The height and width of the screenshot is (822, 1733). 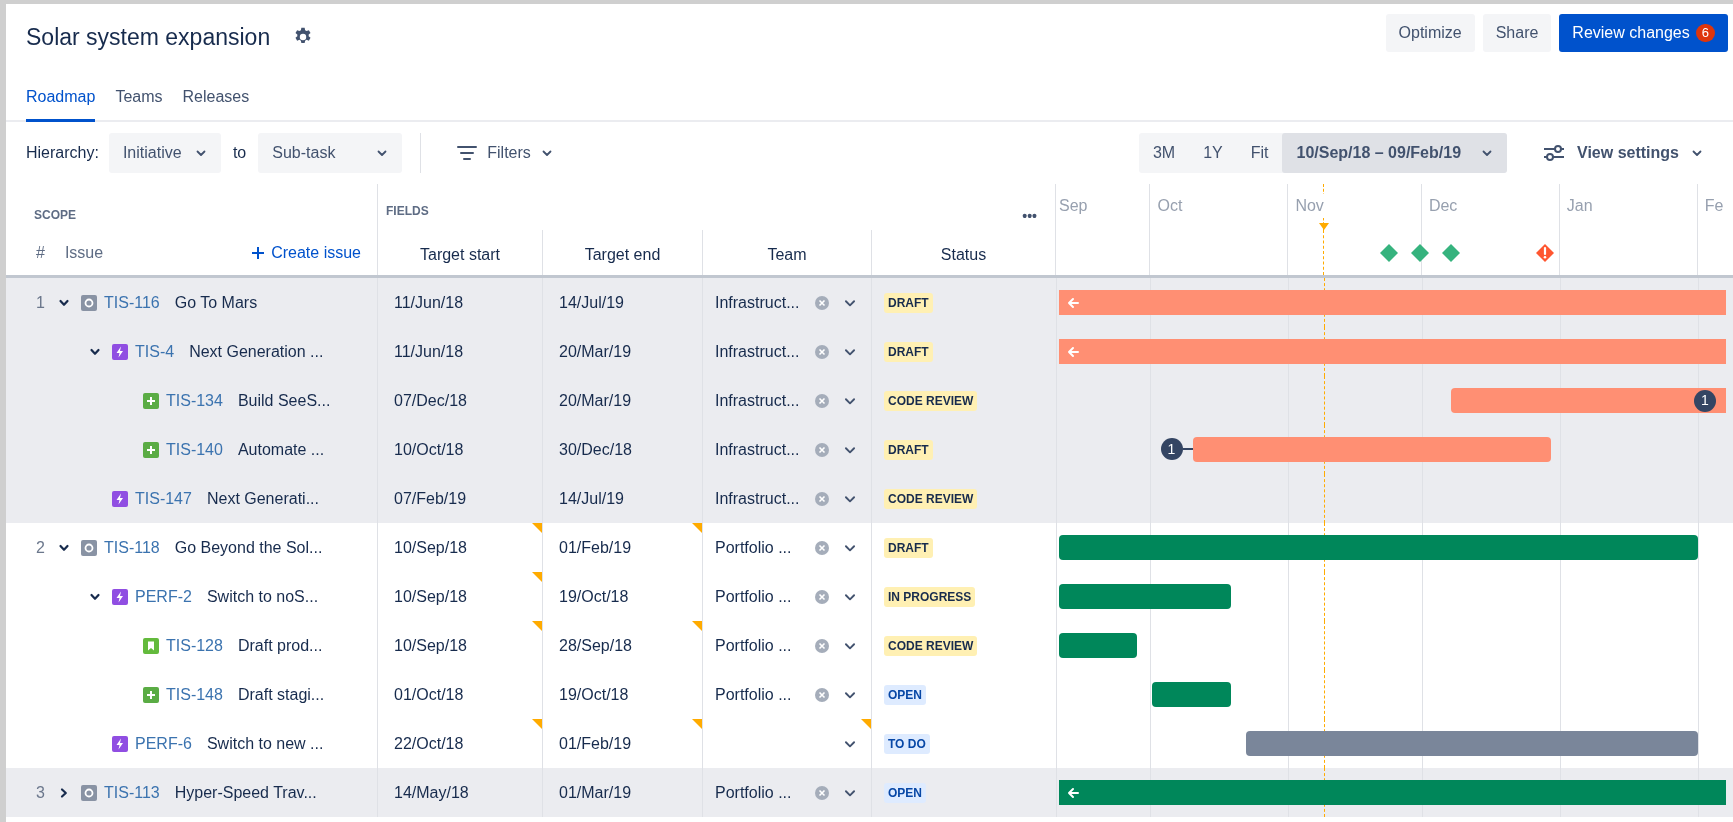 I want to click on zoom-option: 3M, so click(x=1164, y=153).